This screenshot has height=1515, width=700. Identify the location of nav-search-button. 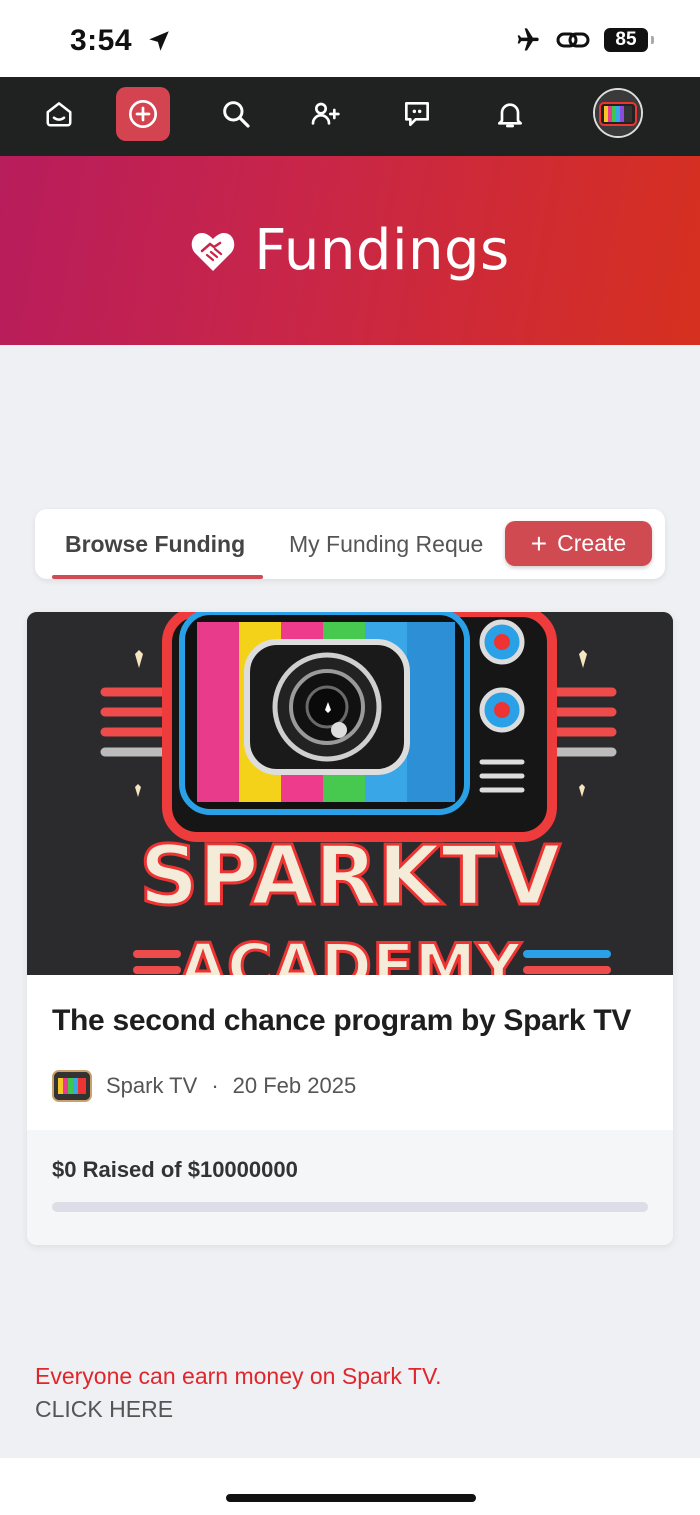
(236, 114).